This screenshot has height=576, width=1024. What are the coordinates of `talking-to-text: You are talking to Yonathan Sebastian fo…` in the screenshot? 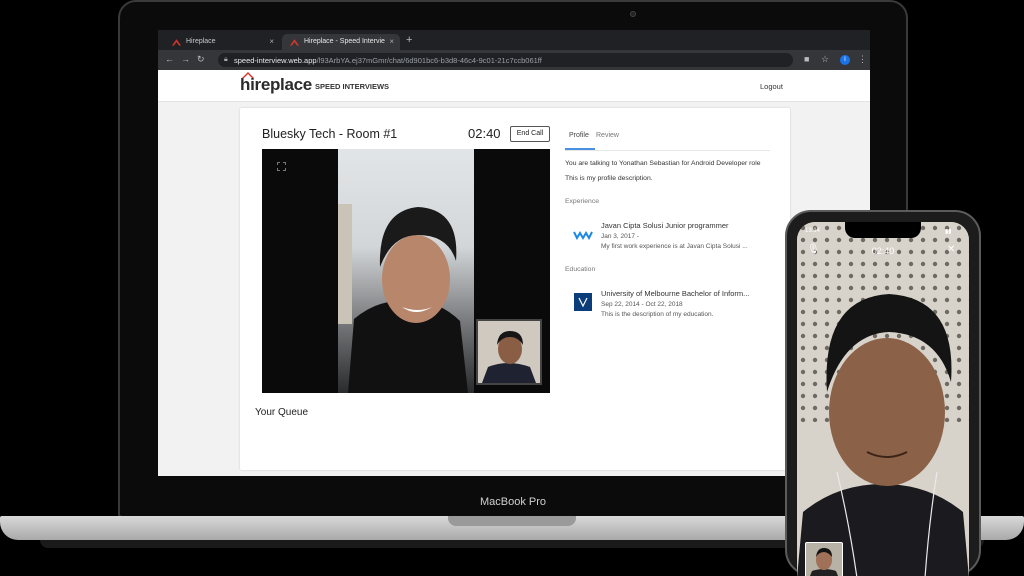 It's located at (663, 163).